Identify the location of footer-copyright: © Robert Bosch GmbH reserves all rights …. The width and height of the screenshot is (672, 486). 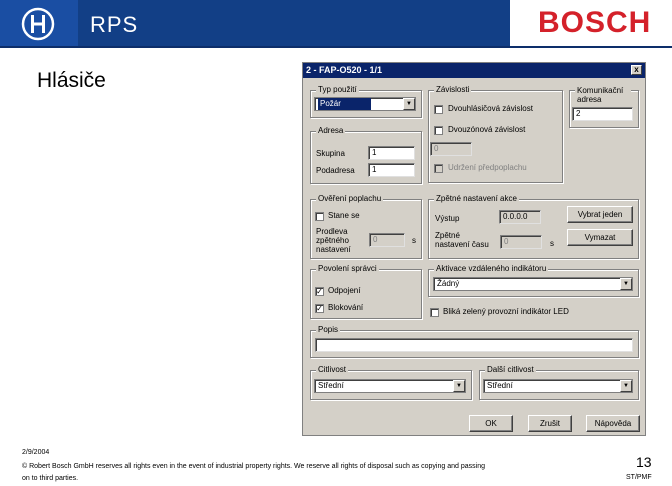
(253, 472).